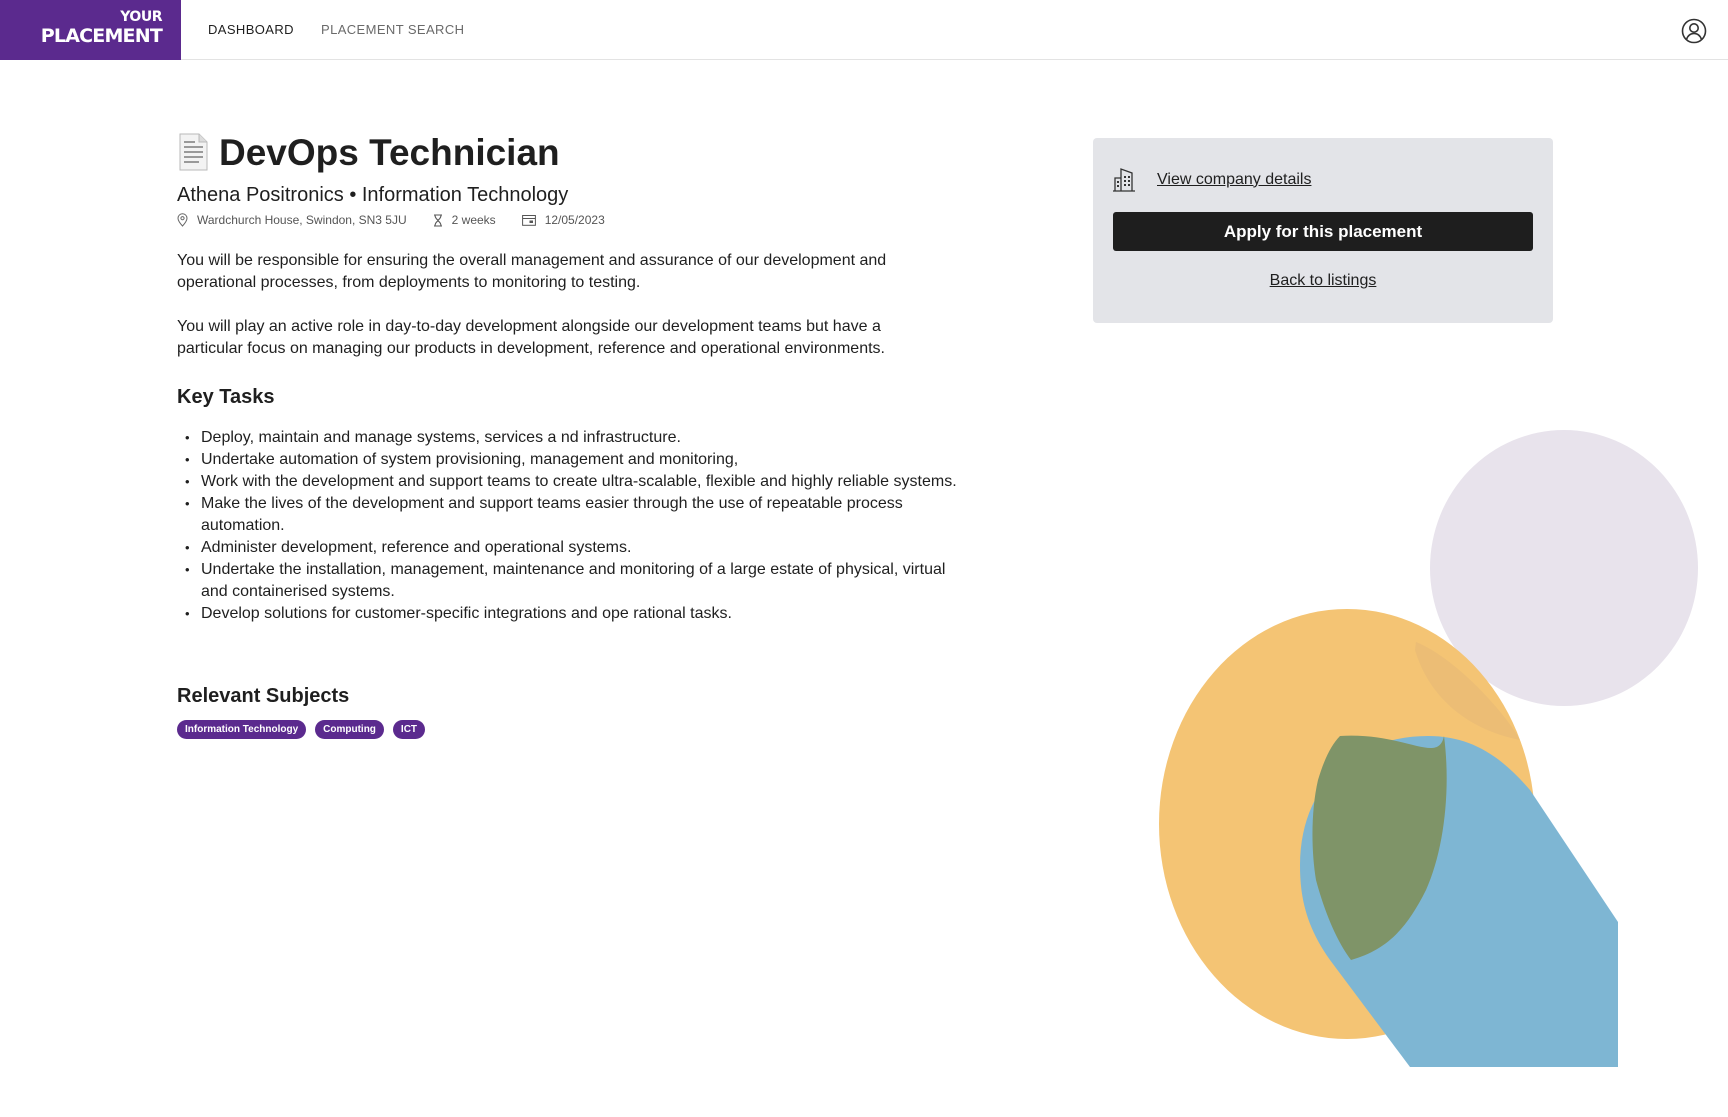  What do you see at coordinates (437, 220) in the screenshot?
I see `hourglass-icon` at bounding box center [437, 220].